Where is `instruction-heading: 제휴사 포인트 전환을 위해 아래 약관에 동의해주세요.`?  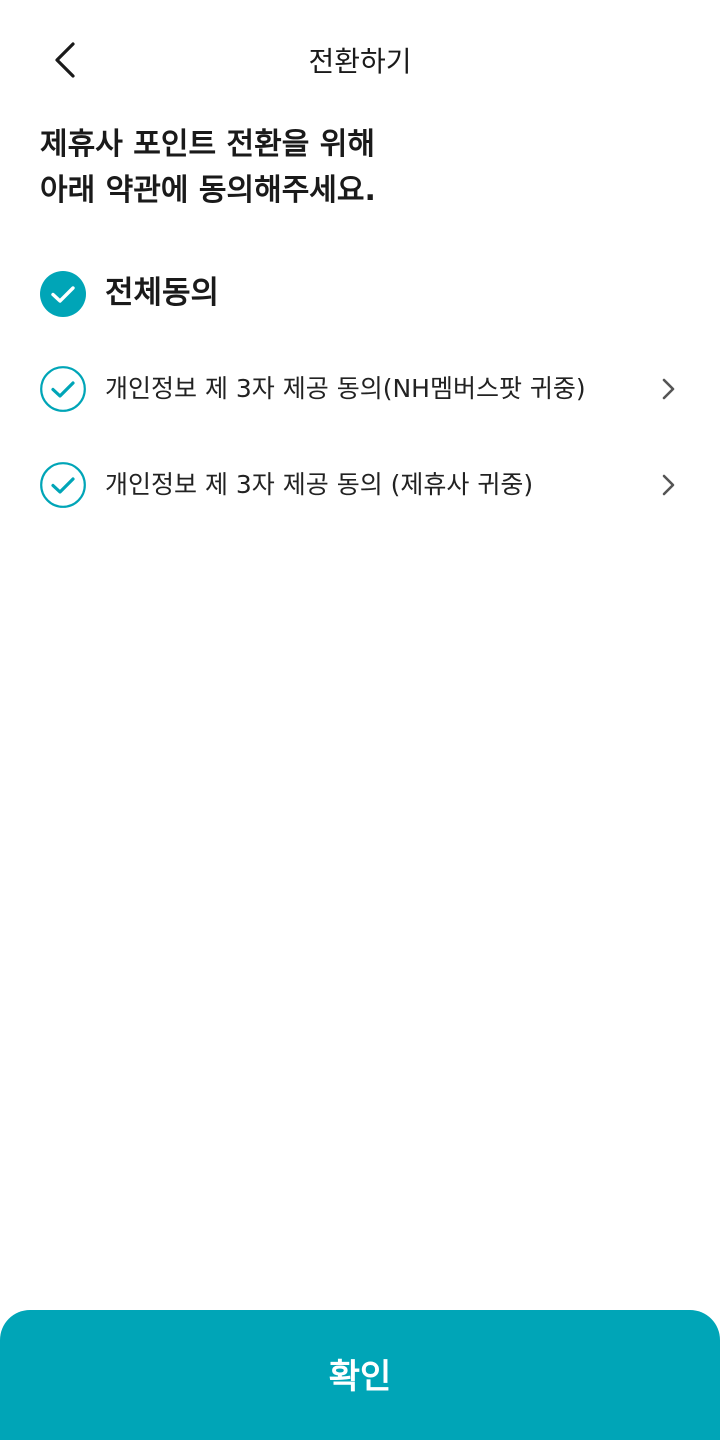 instruction-heading: 제휴사 포인트 전환을 위해 아래 약관에 동의해주세요. is located at coordinates (360, 168).